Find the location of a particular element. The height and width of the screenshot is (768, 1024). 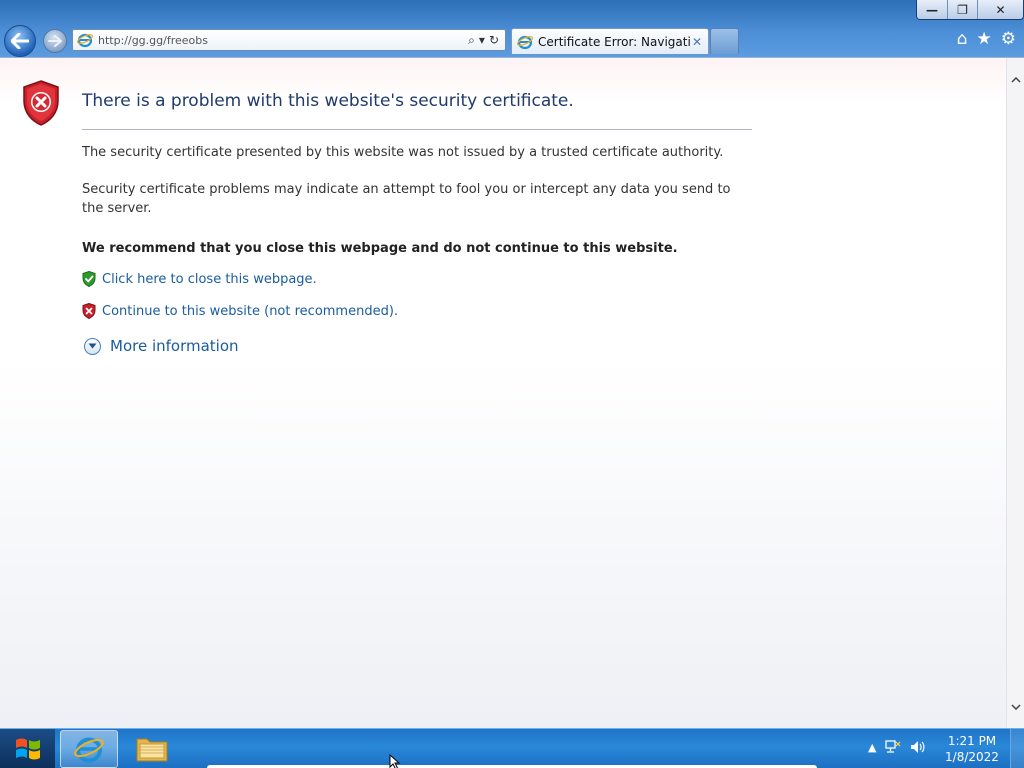

tab-close-icon: ✕ is located at coordinates (697, 42).